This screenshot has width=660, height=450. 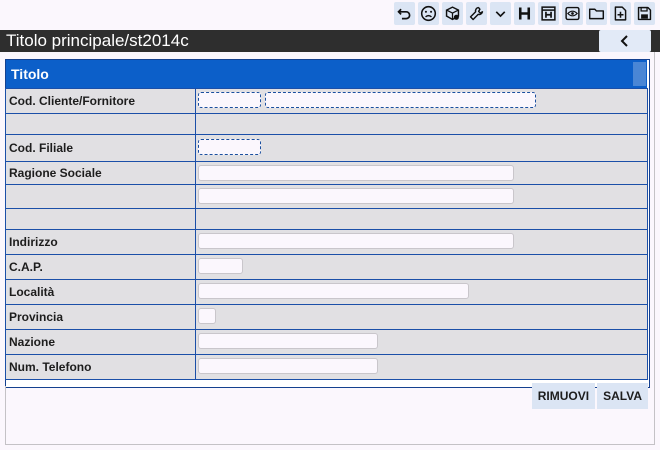 I want to click on top-toolbar, so click(x=524, y=13).